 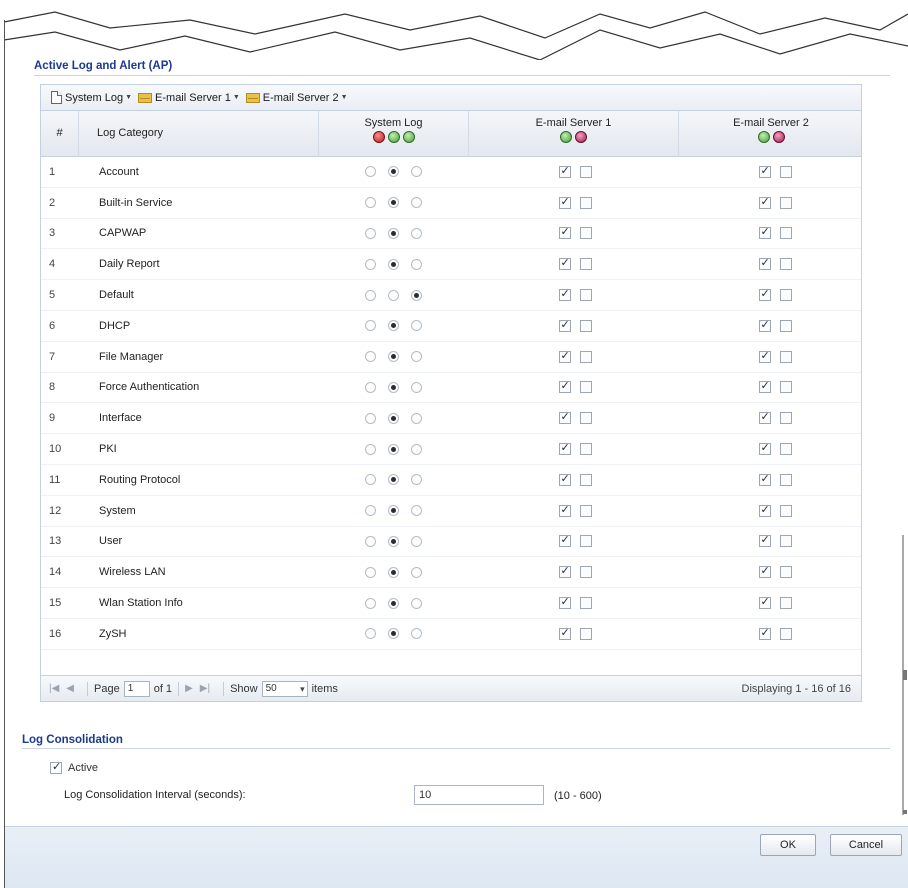 What do you see at coordinates (451, 234) in the screenshot?
I see `table-row: 3 CAPWAP` at bounding box center [451, 234].